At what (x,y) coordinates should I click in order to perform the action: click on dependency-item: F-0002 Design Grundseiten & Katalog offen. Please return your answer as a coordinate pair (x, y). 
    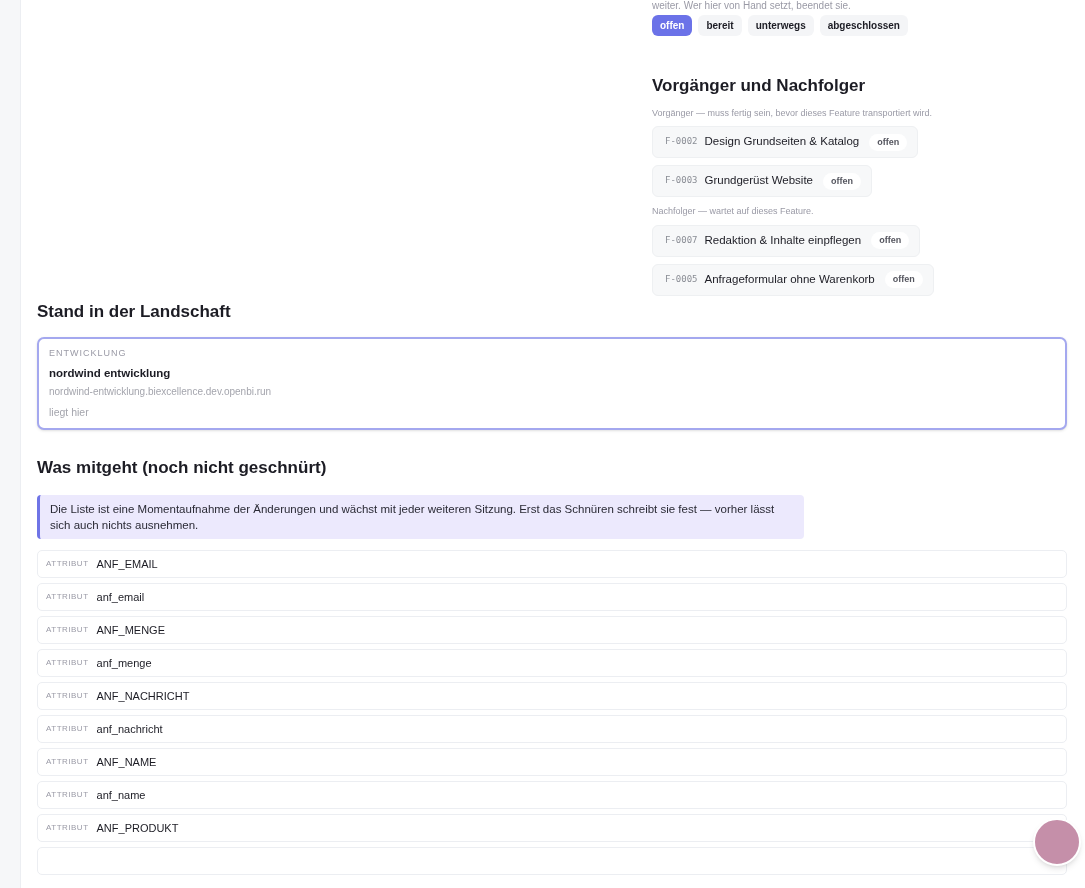
    Looking at the image, I should click on (785, 142).